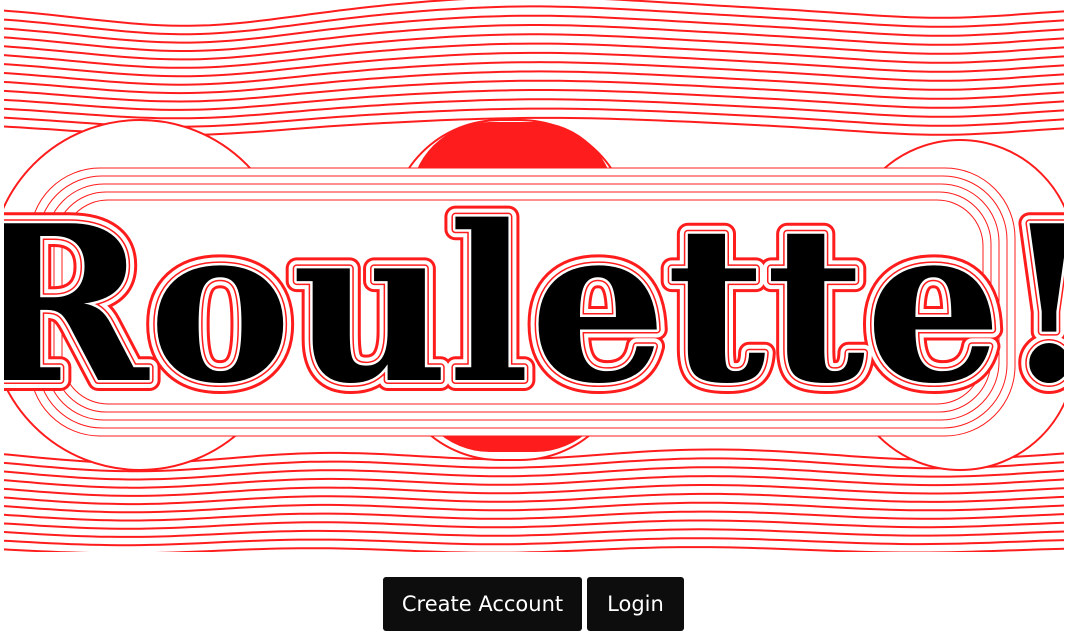 The image size is (1069, 637). What do you see at coordinates (635, 604) in the screenshot?
I see `login-button: Login` at bounding box center [635, 604].